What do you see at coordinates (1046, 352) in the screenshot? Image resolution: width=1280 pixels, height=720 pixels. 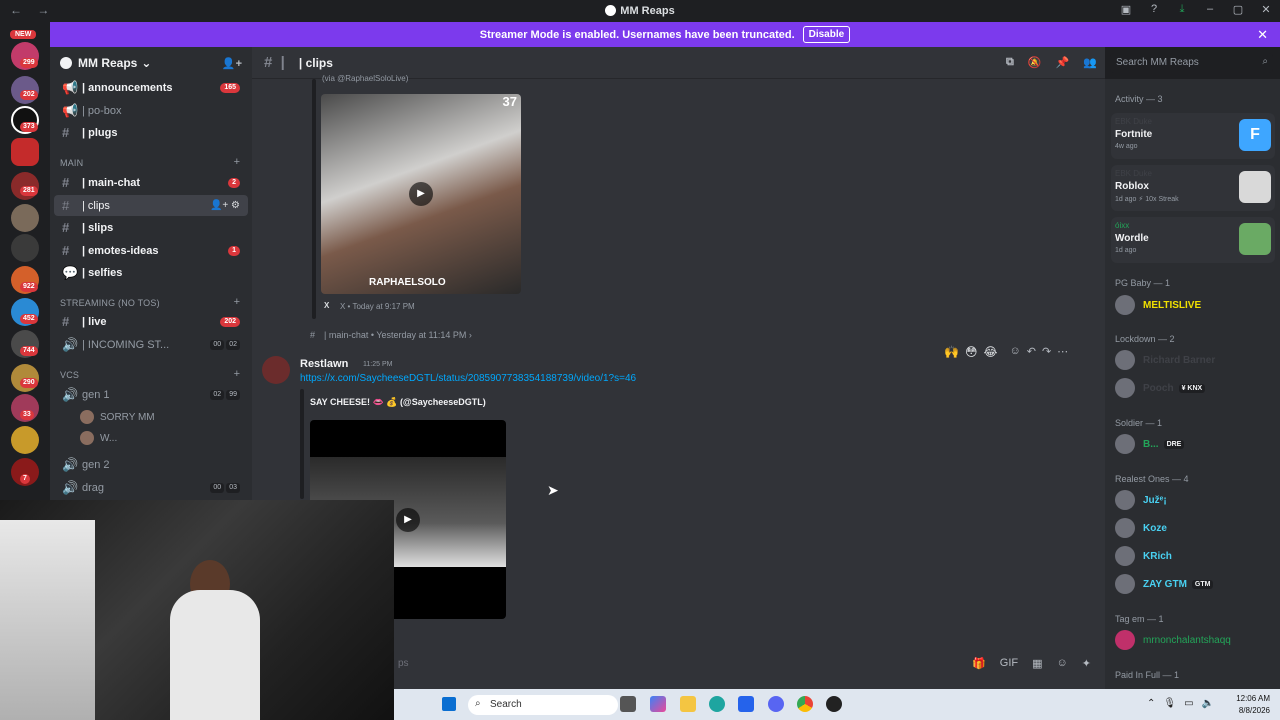 I see `forward-icon: ↷` at bounding box center [1046, 352].